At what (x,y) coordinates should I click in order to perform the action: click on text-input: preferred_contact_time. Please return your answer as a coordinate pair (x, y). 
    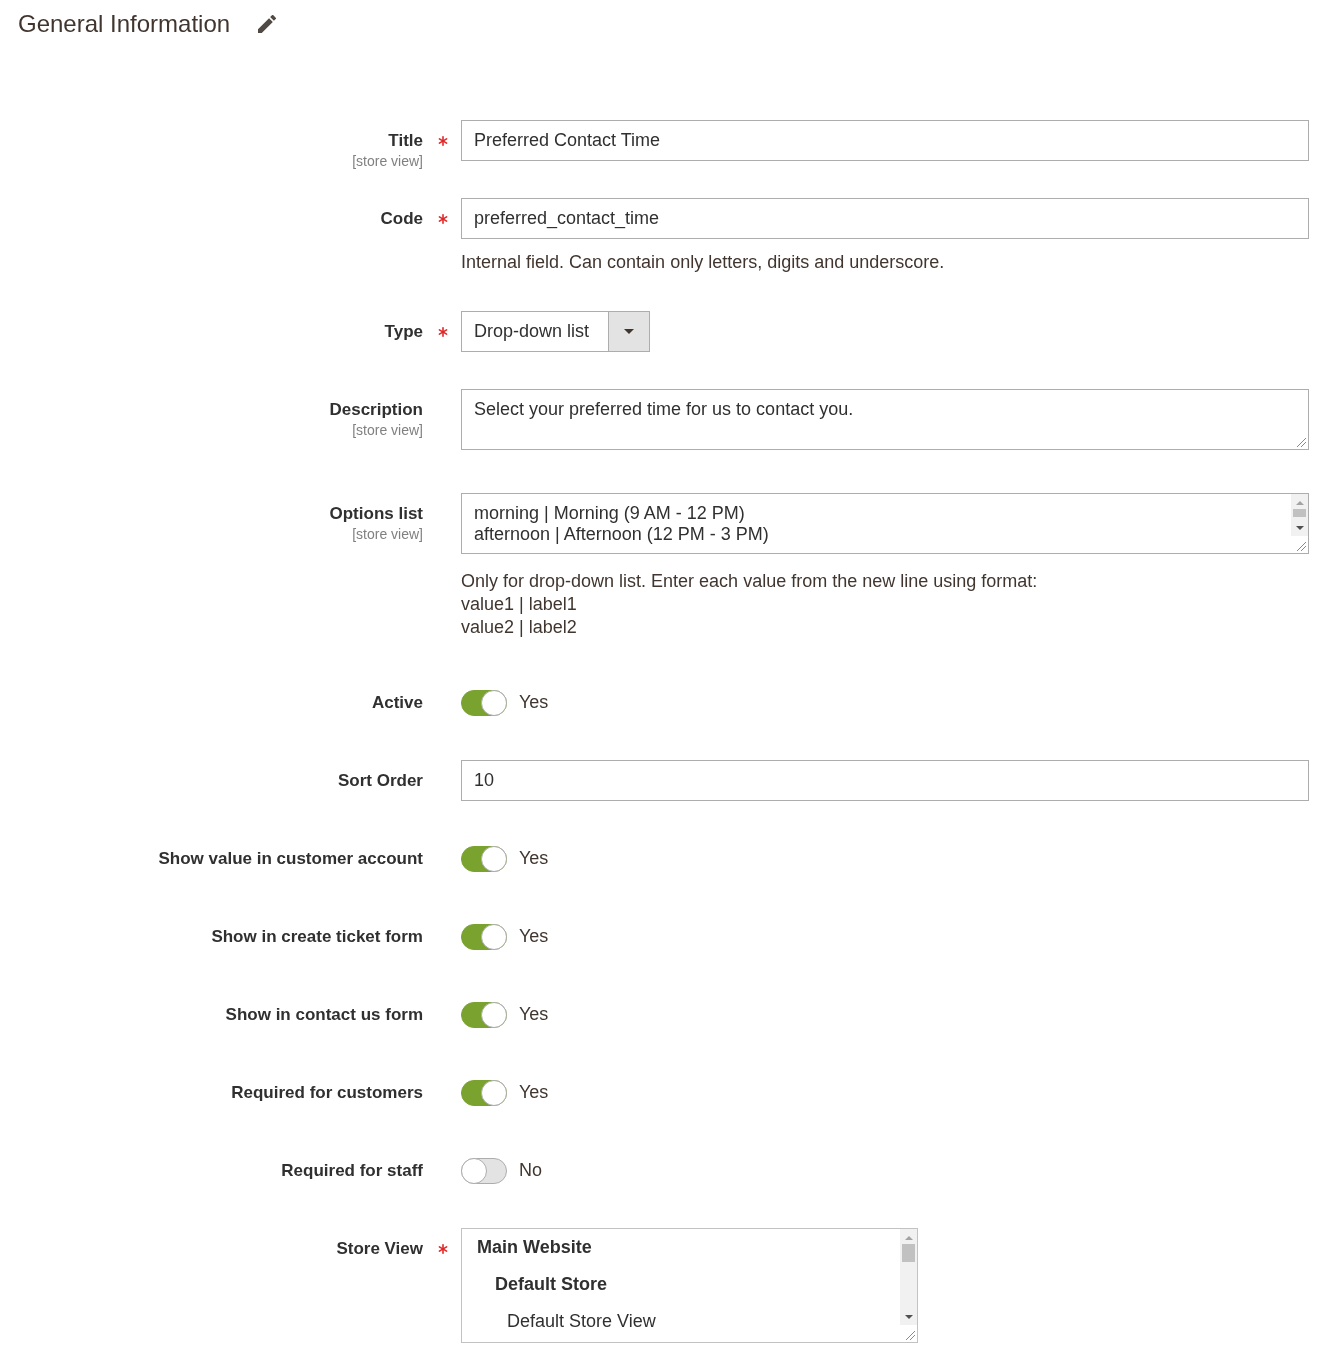
    Looking at the image, I should click on (885, 218).